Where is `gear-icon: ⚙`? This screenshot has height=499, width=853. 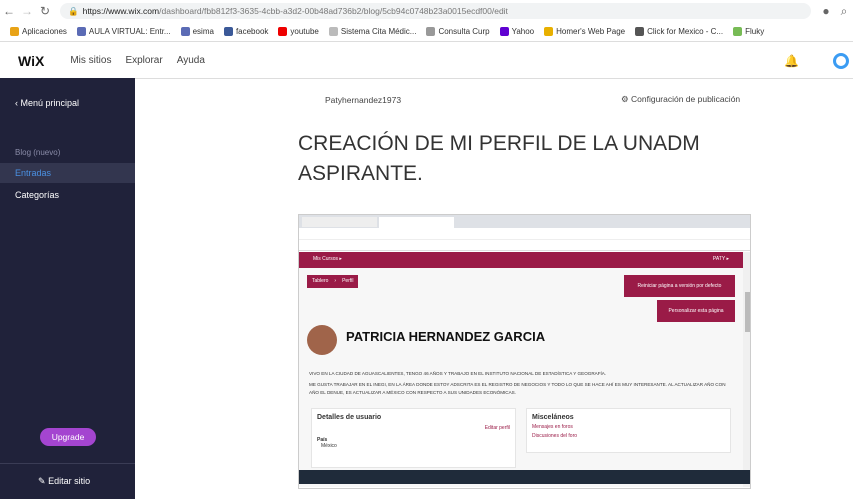 gear-icon: ⚙ is located at coordinates (625, 99).